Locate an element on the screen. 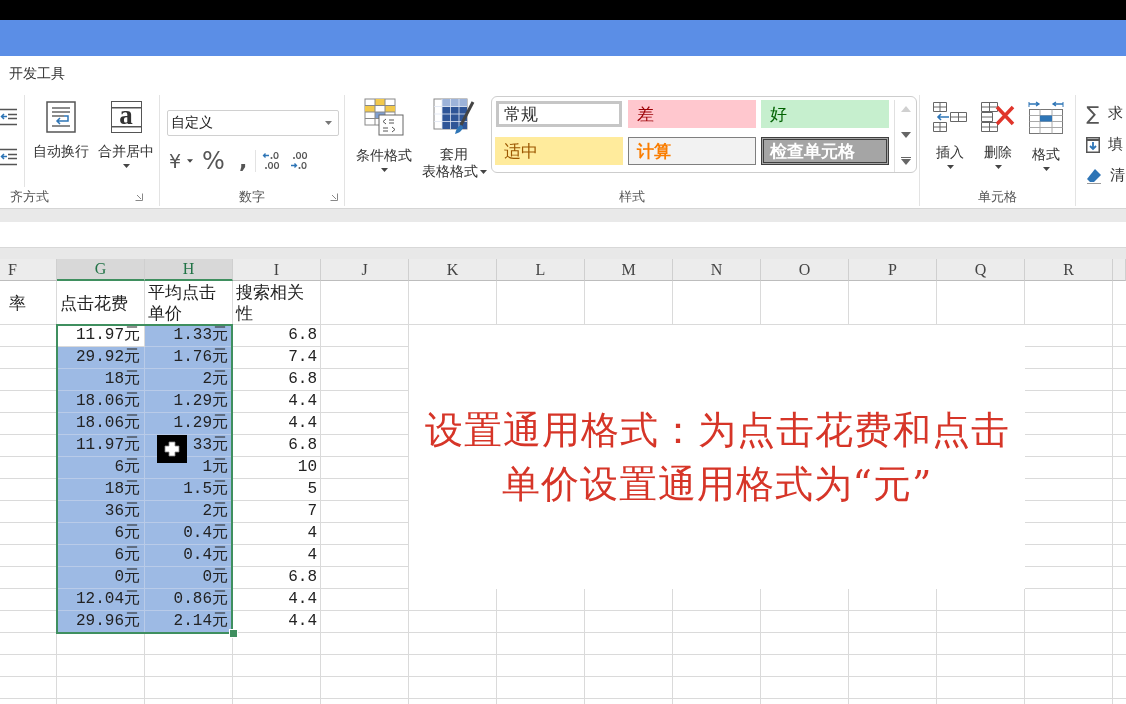 The height and width of the screenshot is (704, 1126). merge-cell-icon: a is located at coordinates (126, 117).